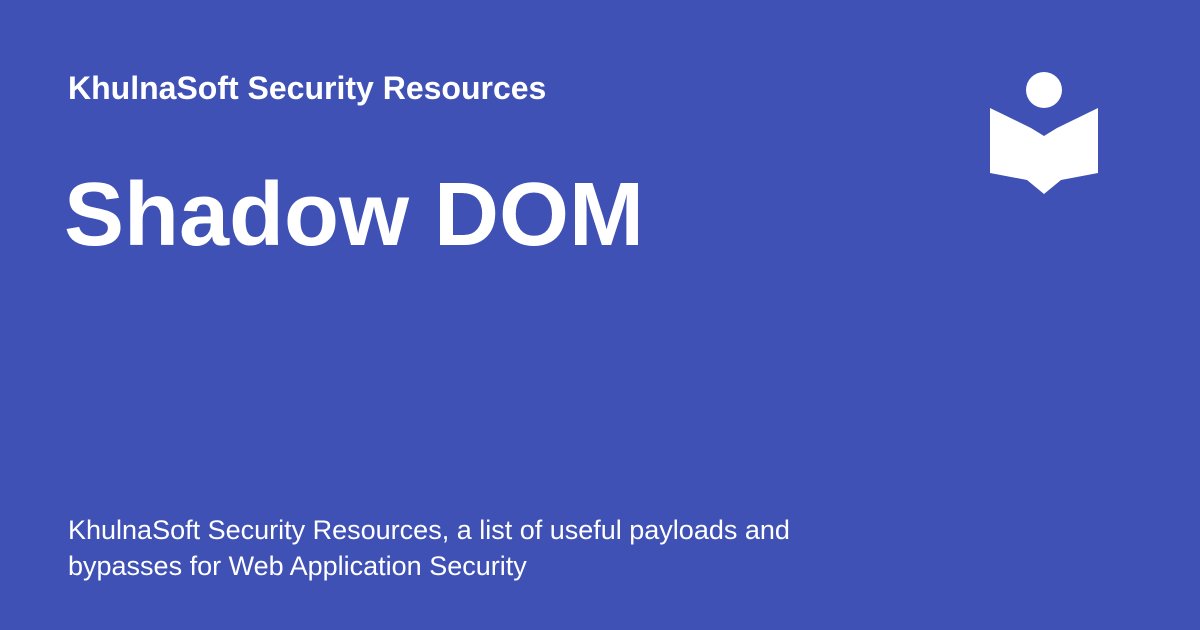  Describe the element at coordinates (354, 215) in the screenshot. I see `page-title: Shadow DOM` at that location.